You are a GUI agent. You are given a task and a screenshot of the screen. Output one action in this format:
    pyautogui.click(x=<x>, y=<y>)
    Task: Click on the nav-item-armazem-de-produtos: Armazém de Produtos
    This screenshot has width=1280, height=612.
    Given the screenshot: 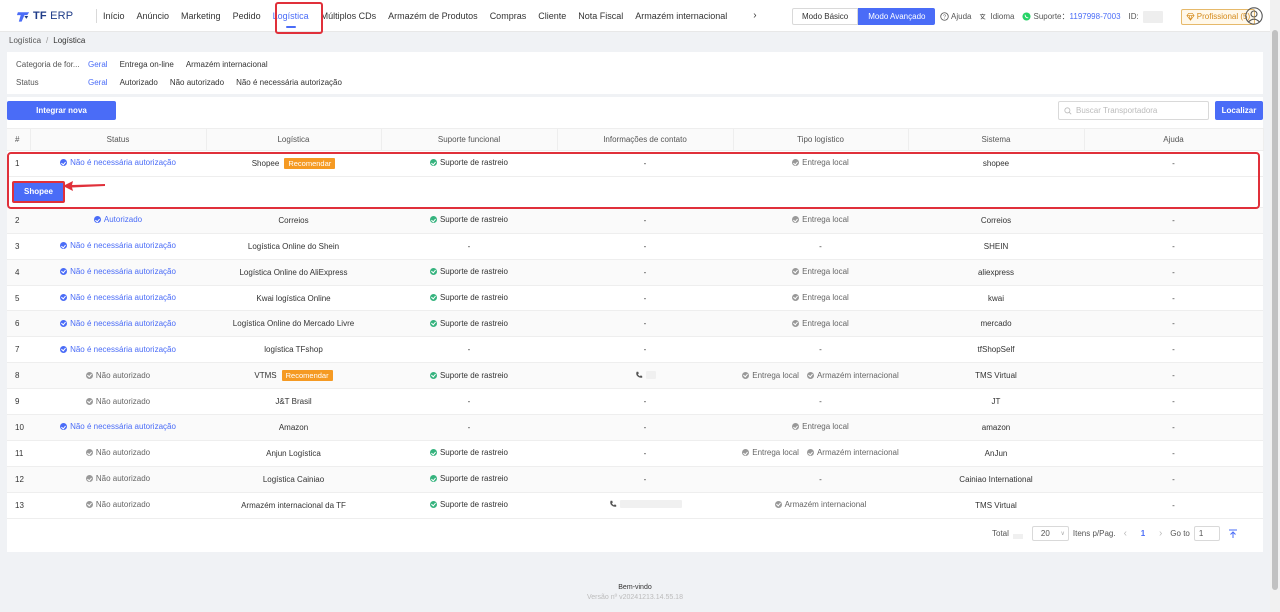 What is the action you would take?
    pyautogui.click(x=433, y=16)
    